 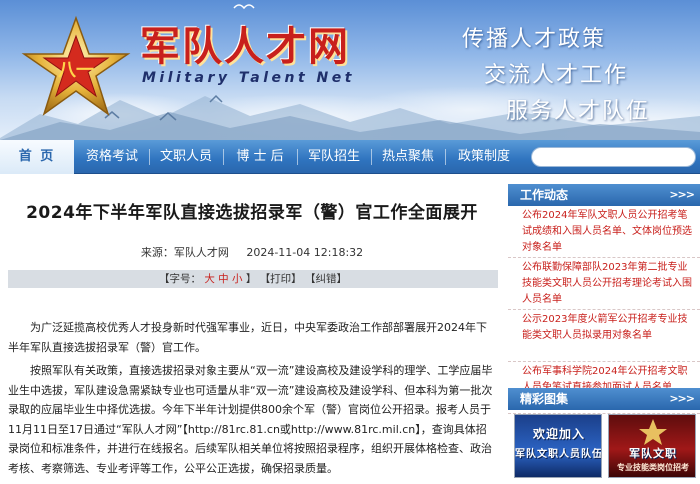 I want to click on nav-qualification-exam: 资格考试, so click(x=112, y=157).